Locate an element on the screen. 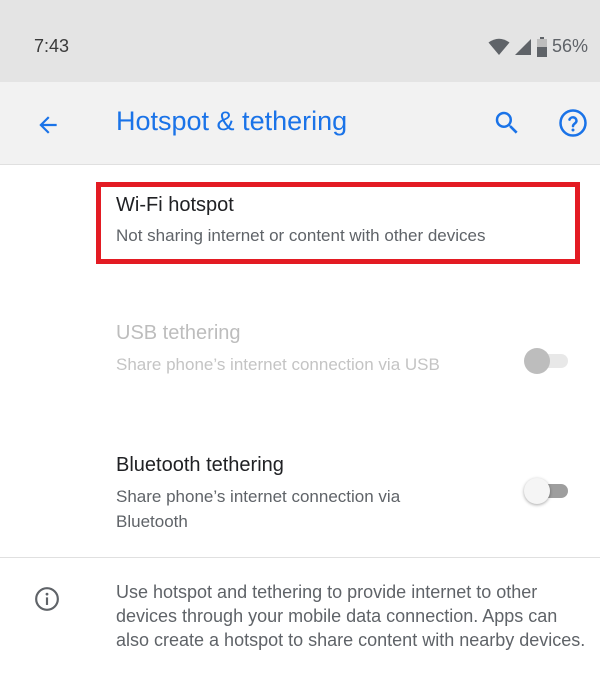 The width and height of the screenshot is (600, 675). usb-tethering-title: USB tethering is located at coordinates (178, 333).